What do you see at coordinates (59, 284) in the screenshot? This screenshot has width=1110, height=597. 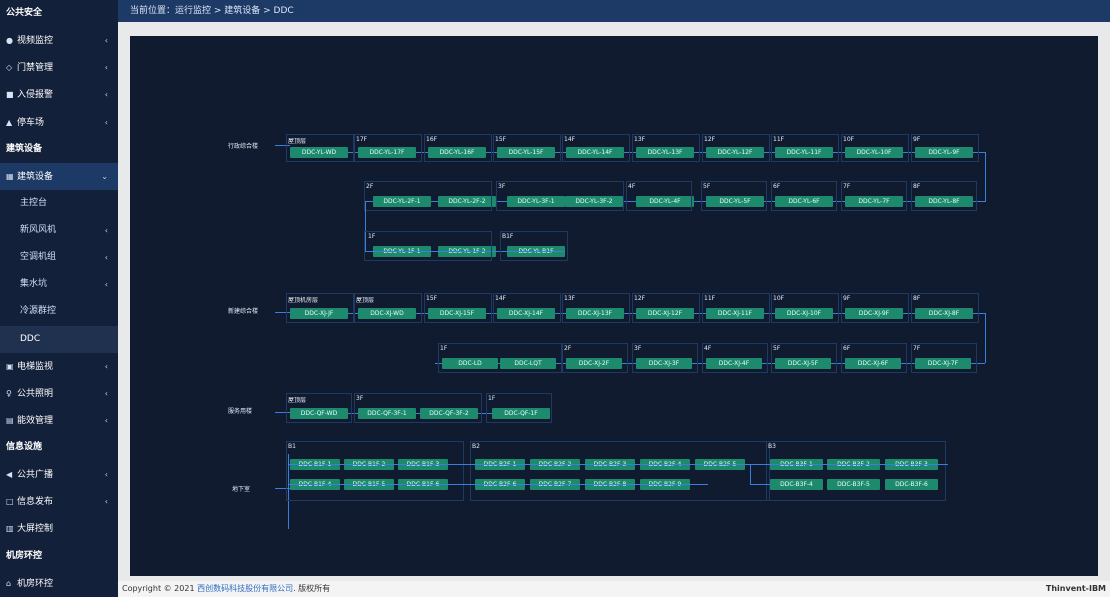 I see `sidebar-item-10: 集水坑 ‹` at bounding box center [59, 284].